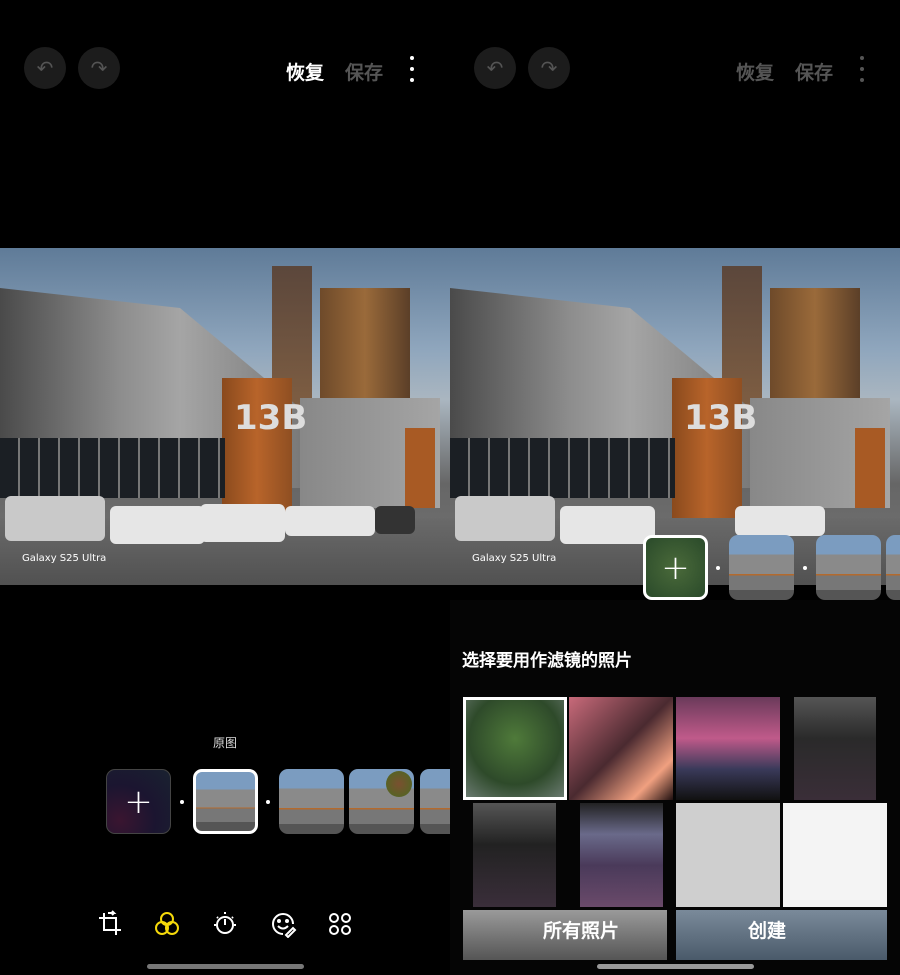 Image resolution: width=900 pixels, height=975 pixels. What do you see at coordinates (225, 924) in the screenshot?
I see `adjust-brightness-icon` at bounding box center [225, 924].